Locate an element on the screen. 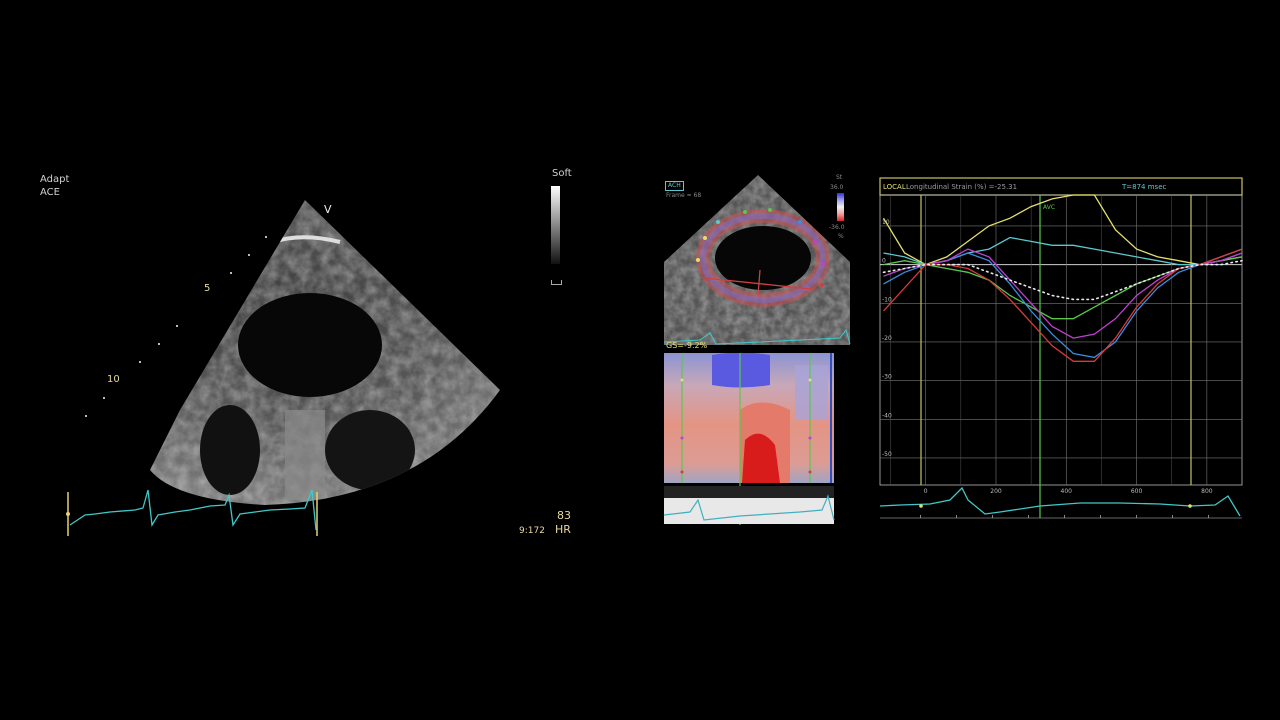  depth-label-10: 10 is located at coordinates (113, 379).